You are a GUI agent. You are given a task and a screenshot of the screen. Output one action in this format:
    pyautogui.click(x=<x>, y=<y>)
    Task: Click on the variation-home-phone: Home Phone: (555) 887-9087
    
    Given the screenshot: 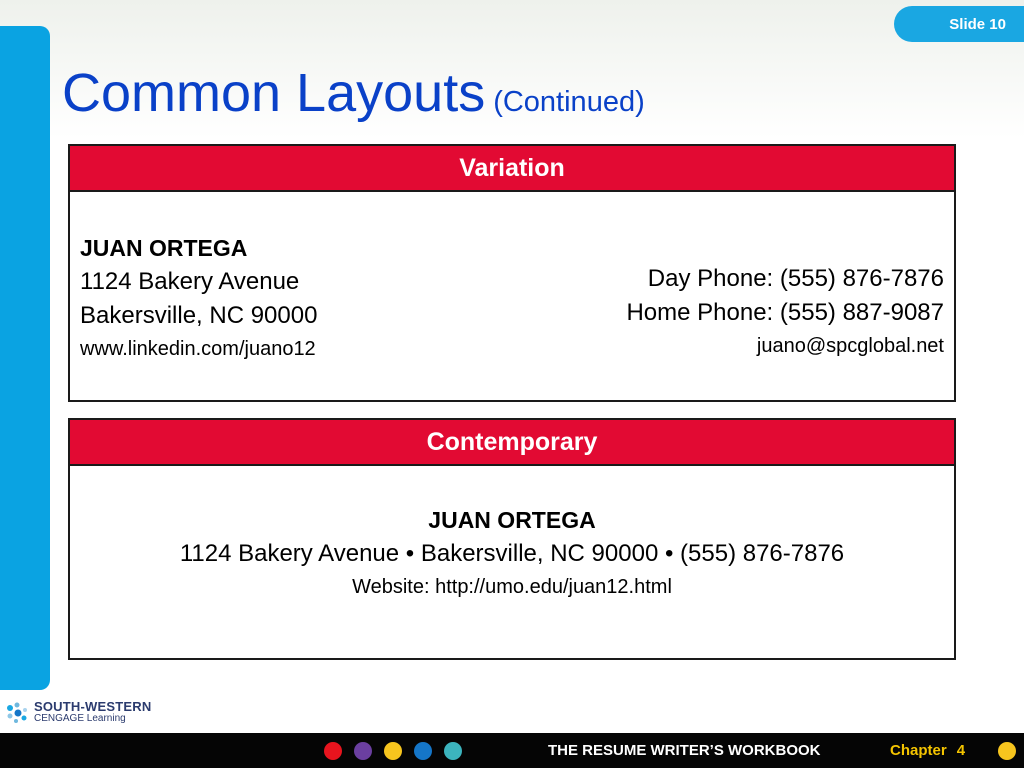 What is the action you would take?
    pyautogui.click(x=785, y=312)
    